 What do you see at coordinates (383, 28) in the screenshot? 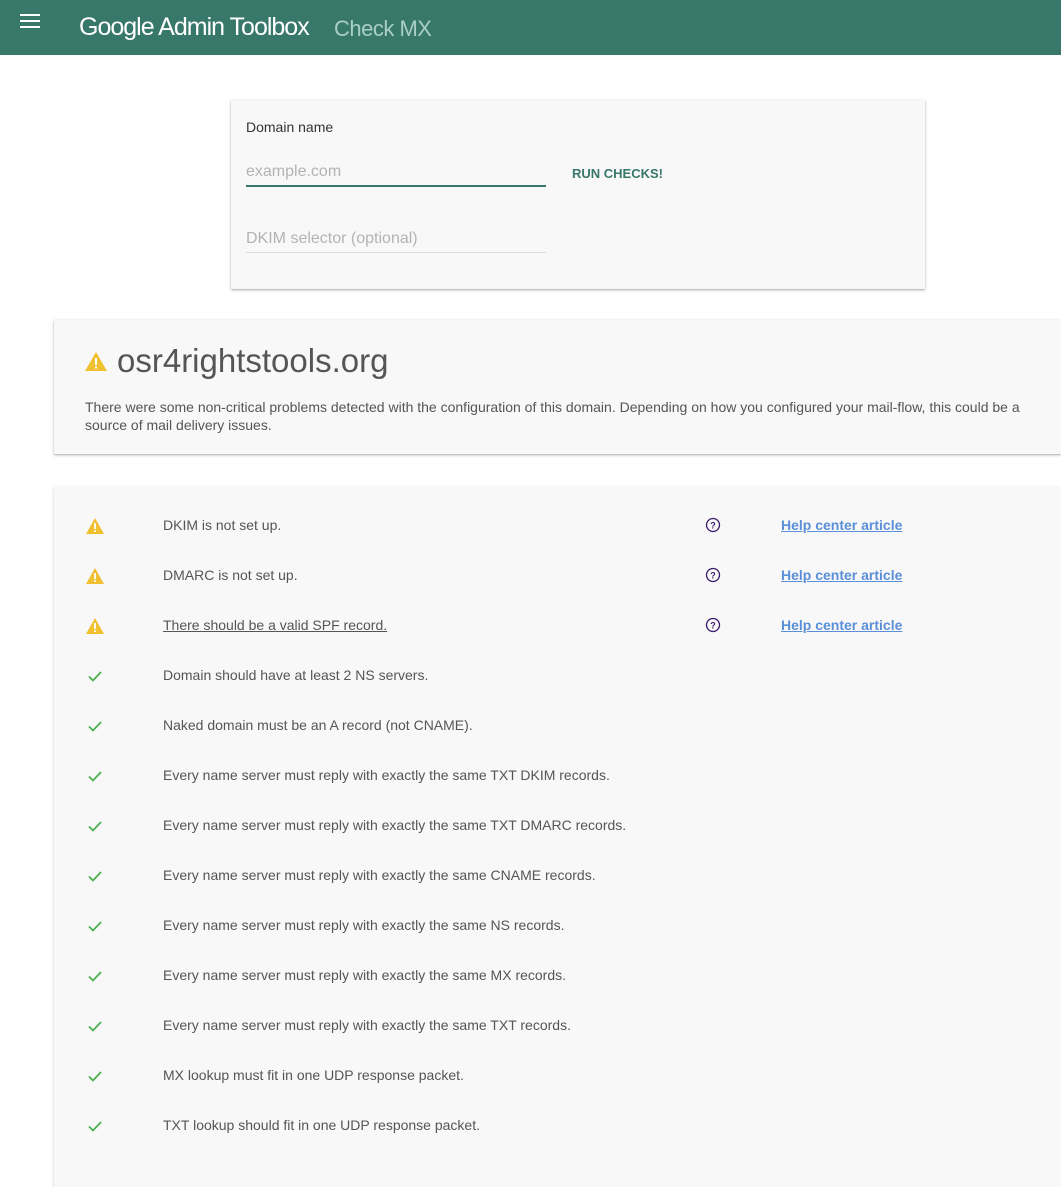
I see `tool-title: Check MX` at bounding box center [383, 28].